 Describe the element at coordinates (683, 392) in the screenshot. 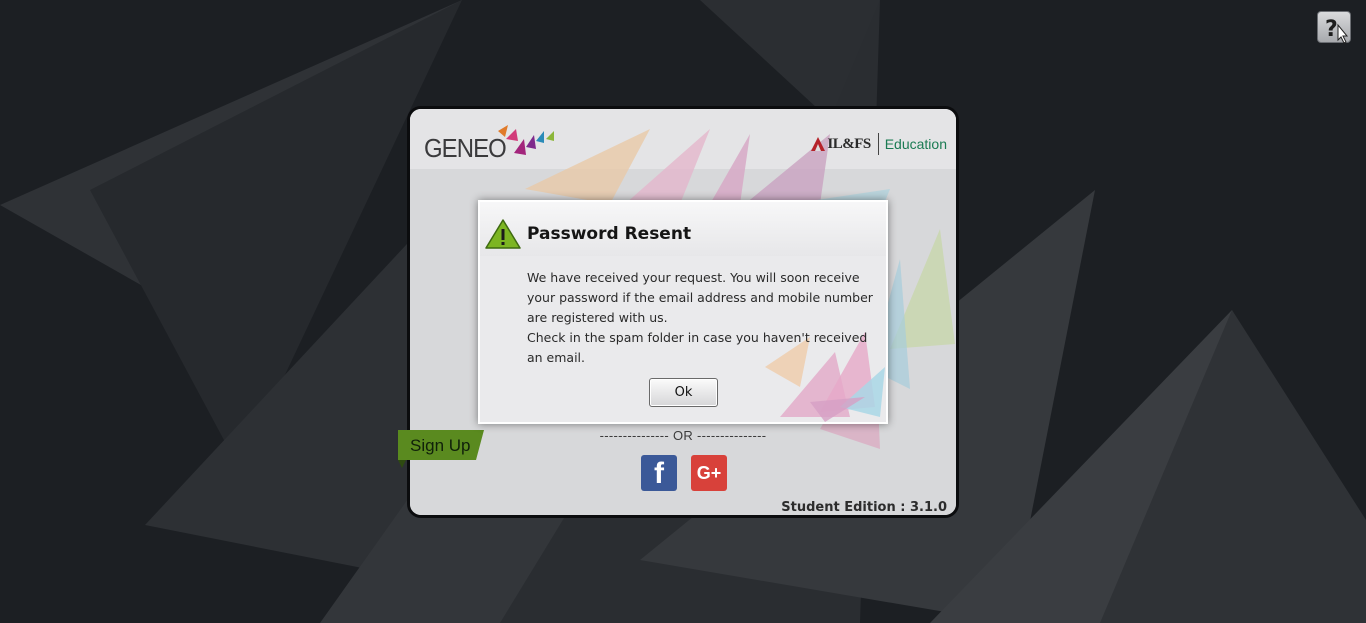

I see `ok-button: Ok` at that location.